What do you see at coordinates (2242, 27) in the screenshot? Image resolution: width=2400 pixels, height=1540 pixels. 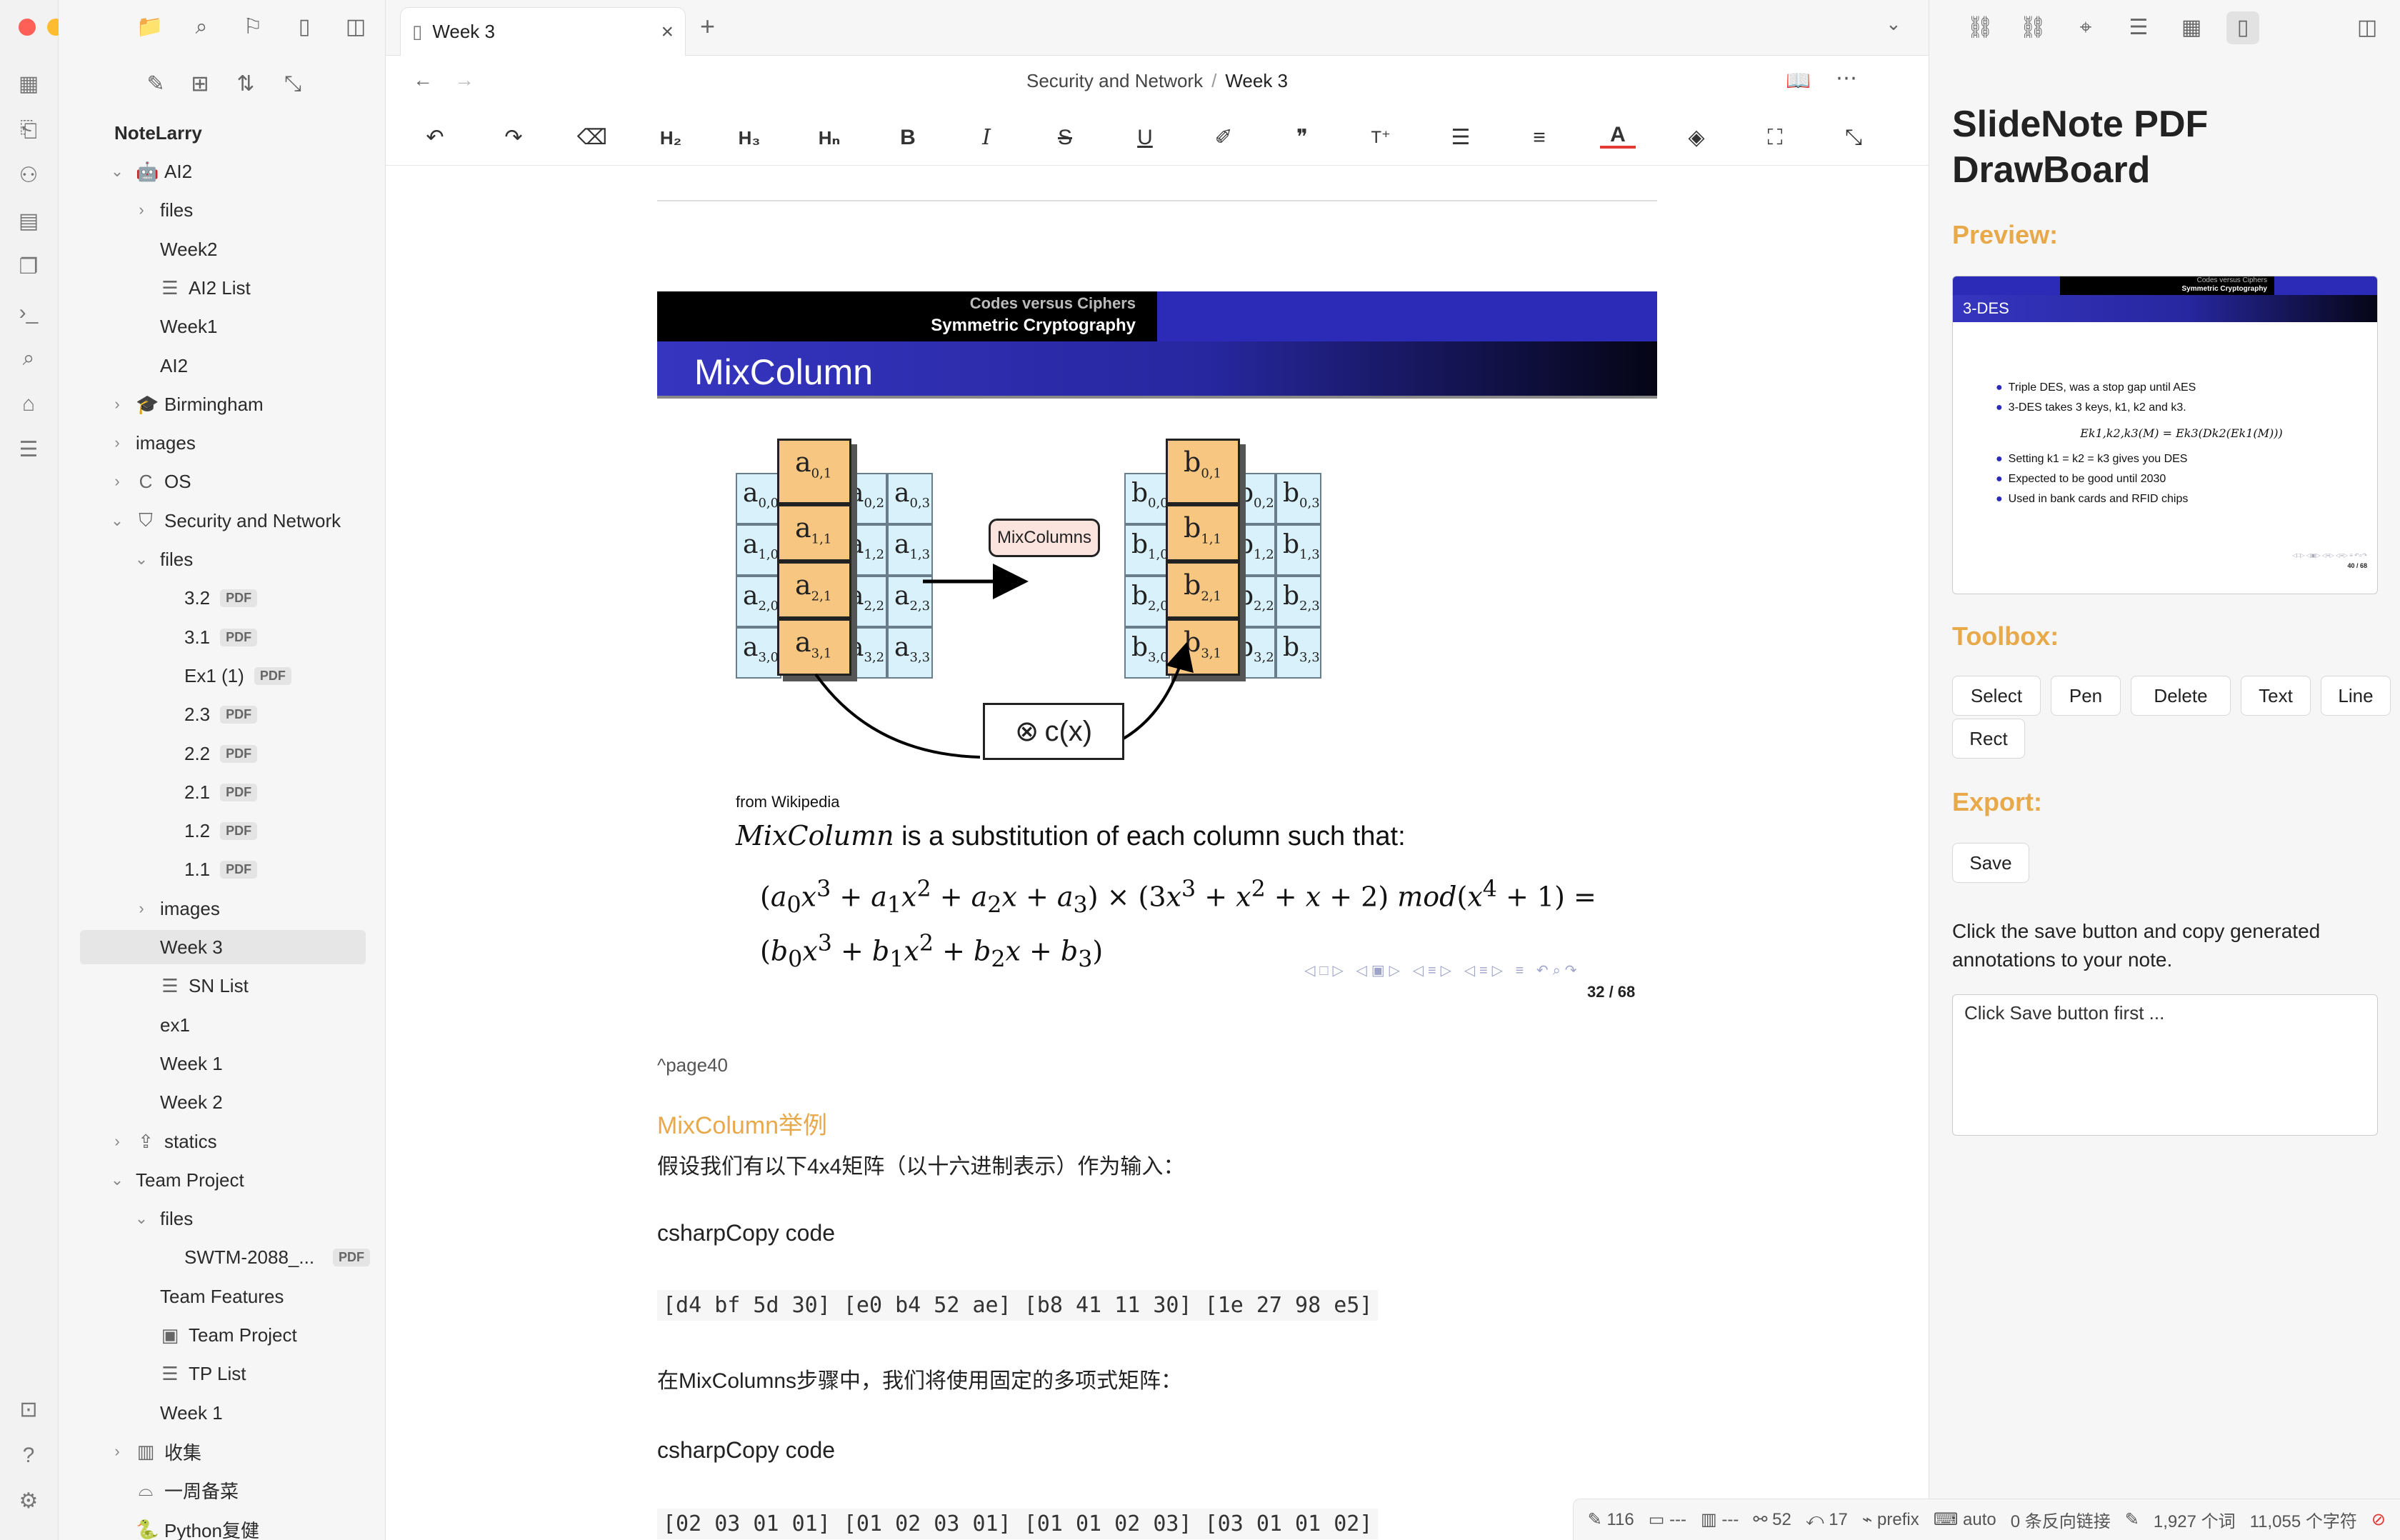 I see `pdf-drawboard-icon: ▯` at bounding box center [2242, 27].